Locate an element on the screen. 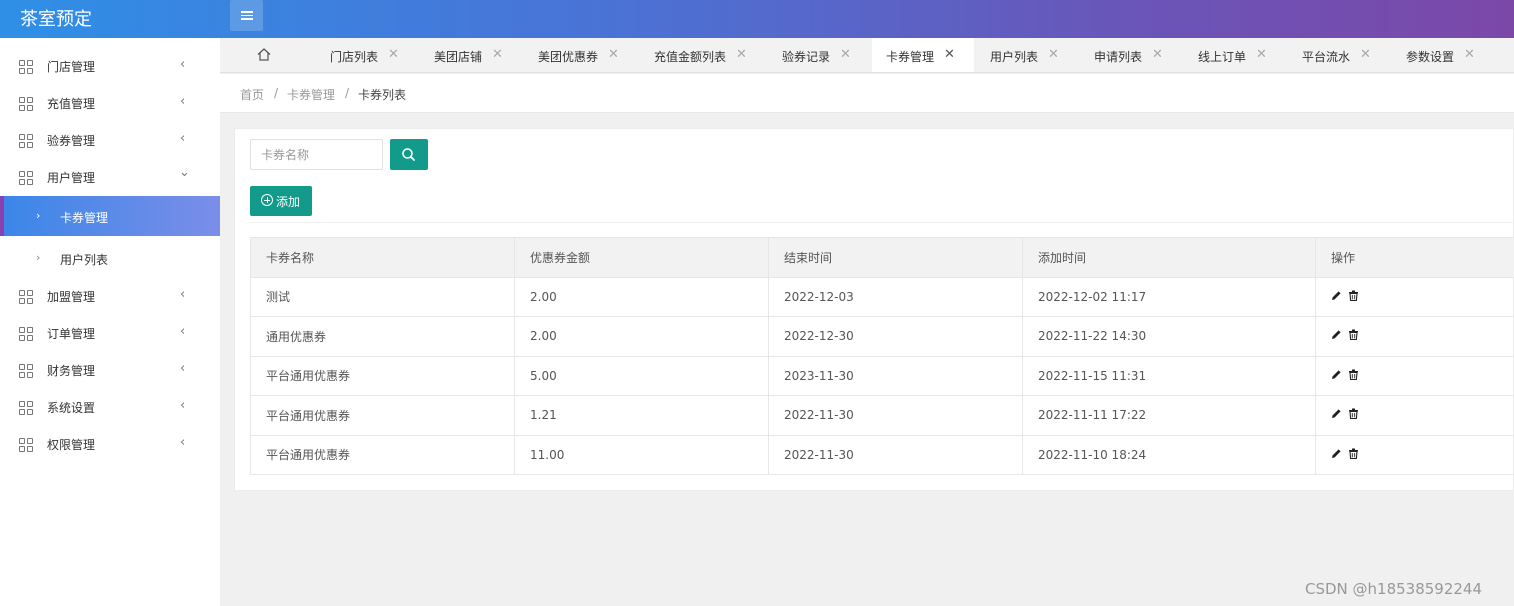 Image resolution: width=1514 pixels, height=606 pixels. sidebar-item-label: 订单管理 is located at coordinates (71, 334).